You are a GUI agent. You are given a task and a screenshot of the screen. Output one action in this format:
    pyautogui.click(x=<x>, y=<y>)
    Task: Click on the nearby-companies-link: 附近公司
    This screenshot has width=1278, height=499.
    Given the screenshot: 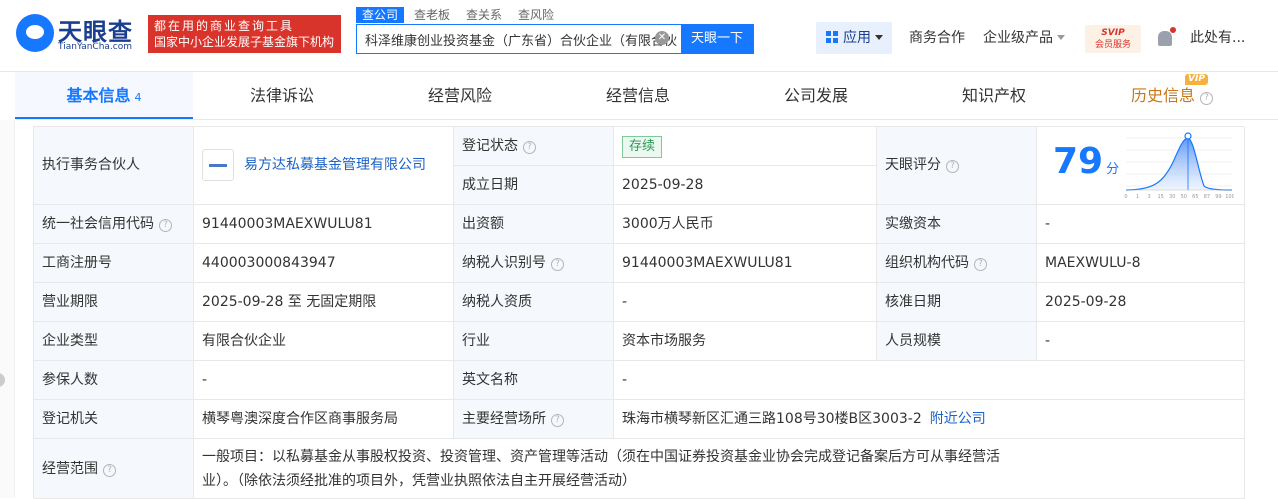 What is the action you would take?
    pyautogui.click(x=958, y=419)
    